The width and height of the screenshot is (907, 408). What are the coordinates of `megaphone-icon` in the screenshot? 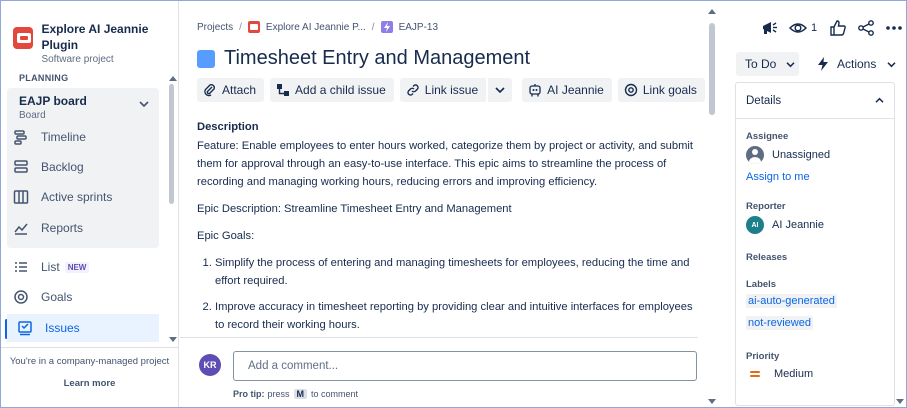 It's located at (770, 28).